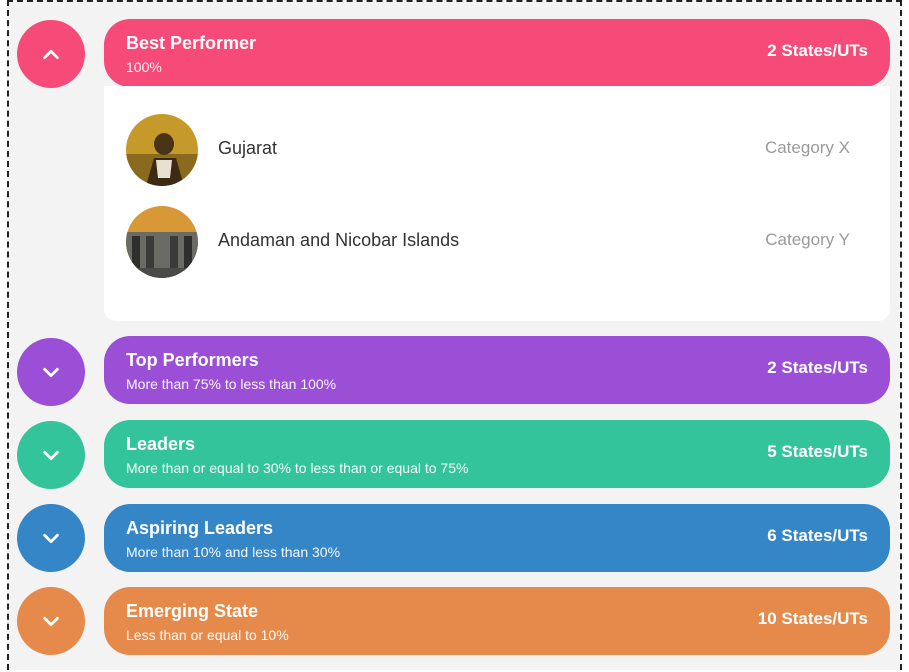 Image resolution: width=909 pixels, height=672 pixels. What do you see at coordinates (498, 150) in the screenshot?
I see `list-item: Gujarat Category X` at bounding box center [498, 150].